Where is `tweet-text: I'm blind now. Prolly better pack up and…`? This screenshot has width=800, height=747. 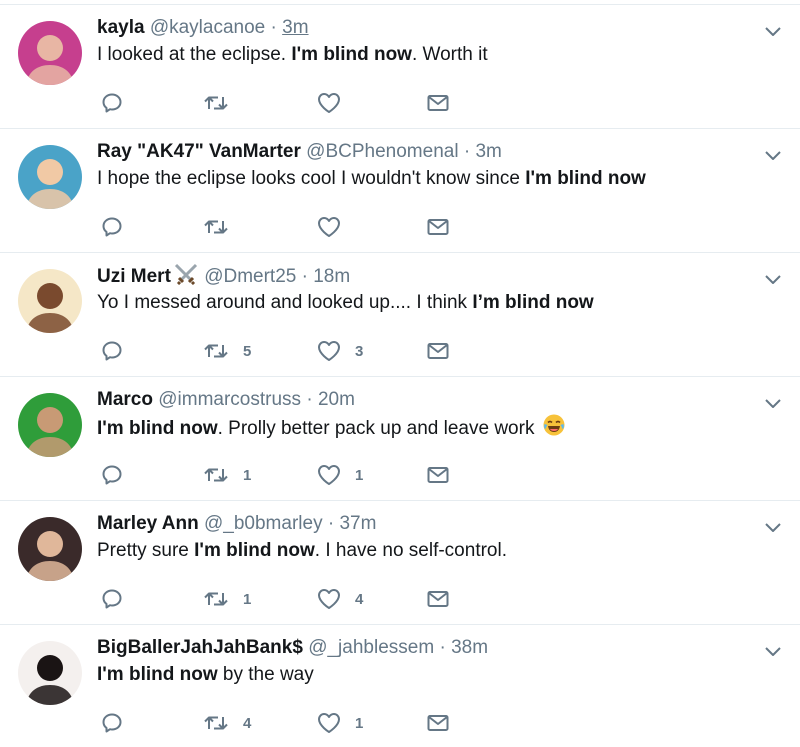
tweet-text: I'm blind now. Prolly better pack up and… is located at coordinates (331, 427).